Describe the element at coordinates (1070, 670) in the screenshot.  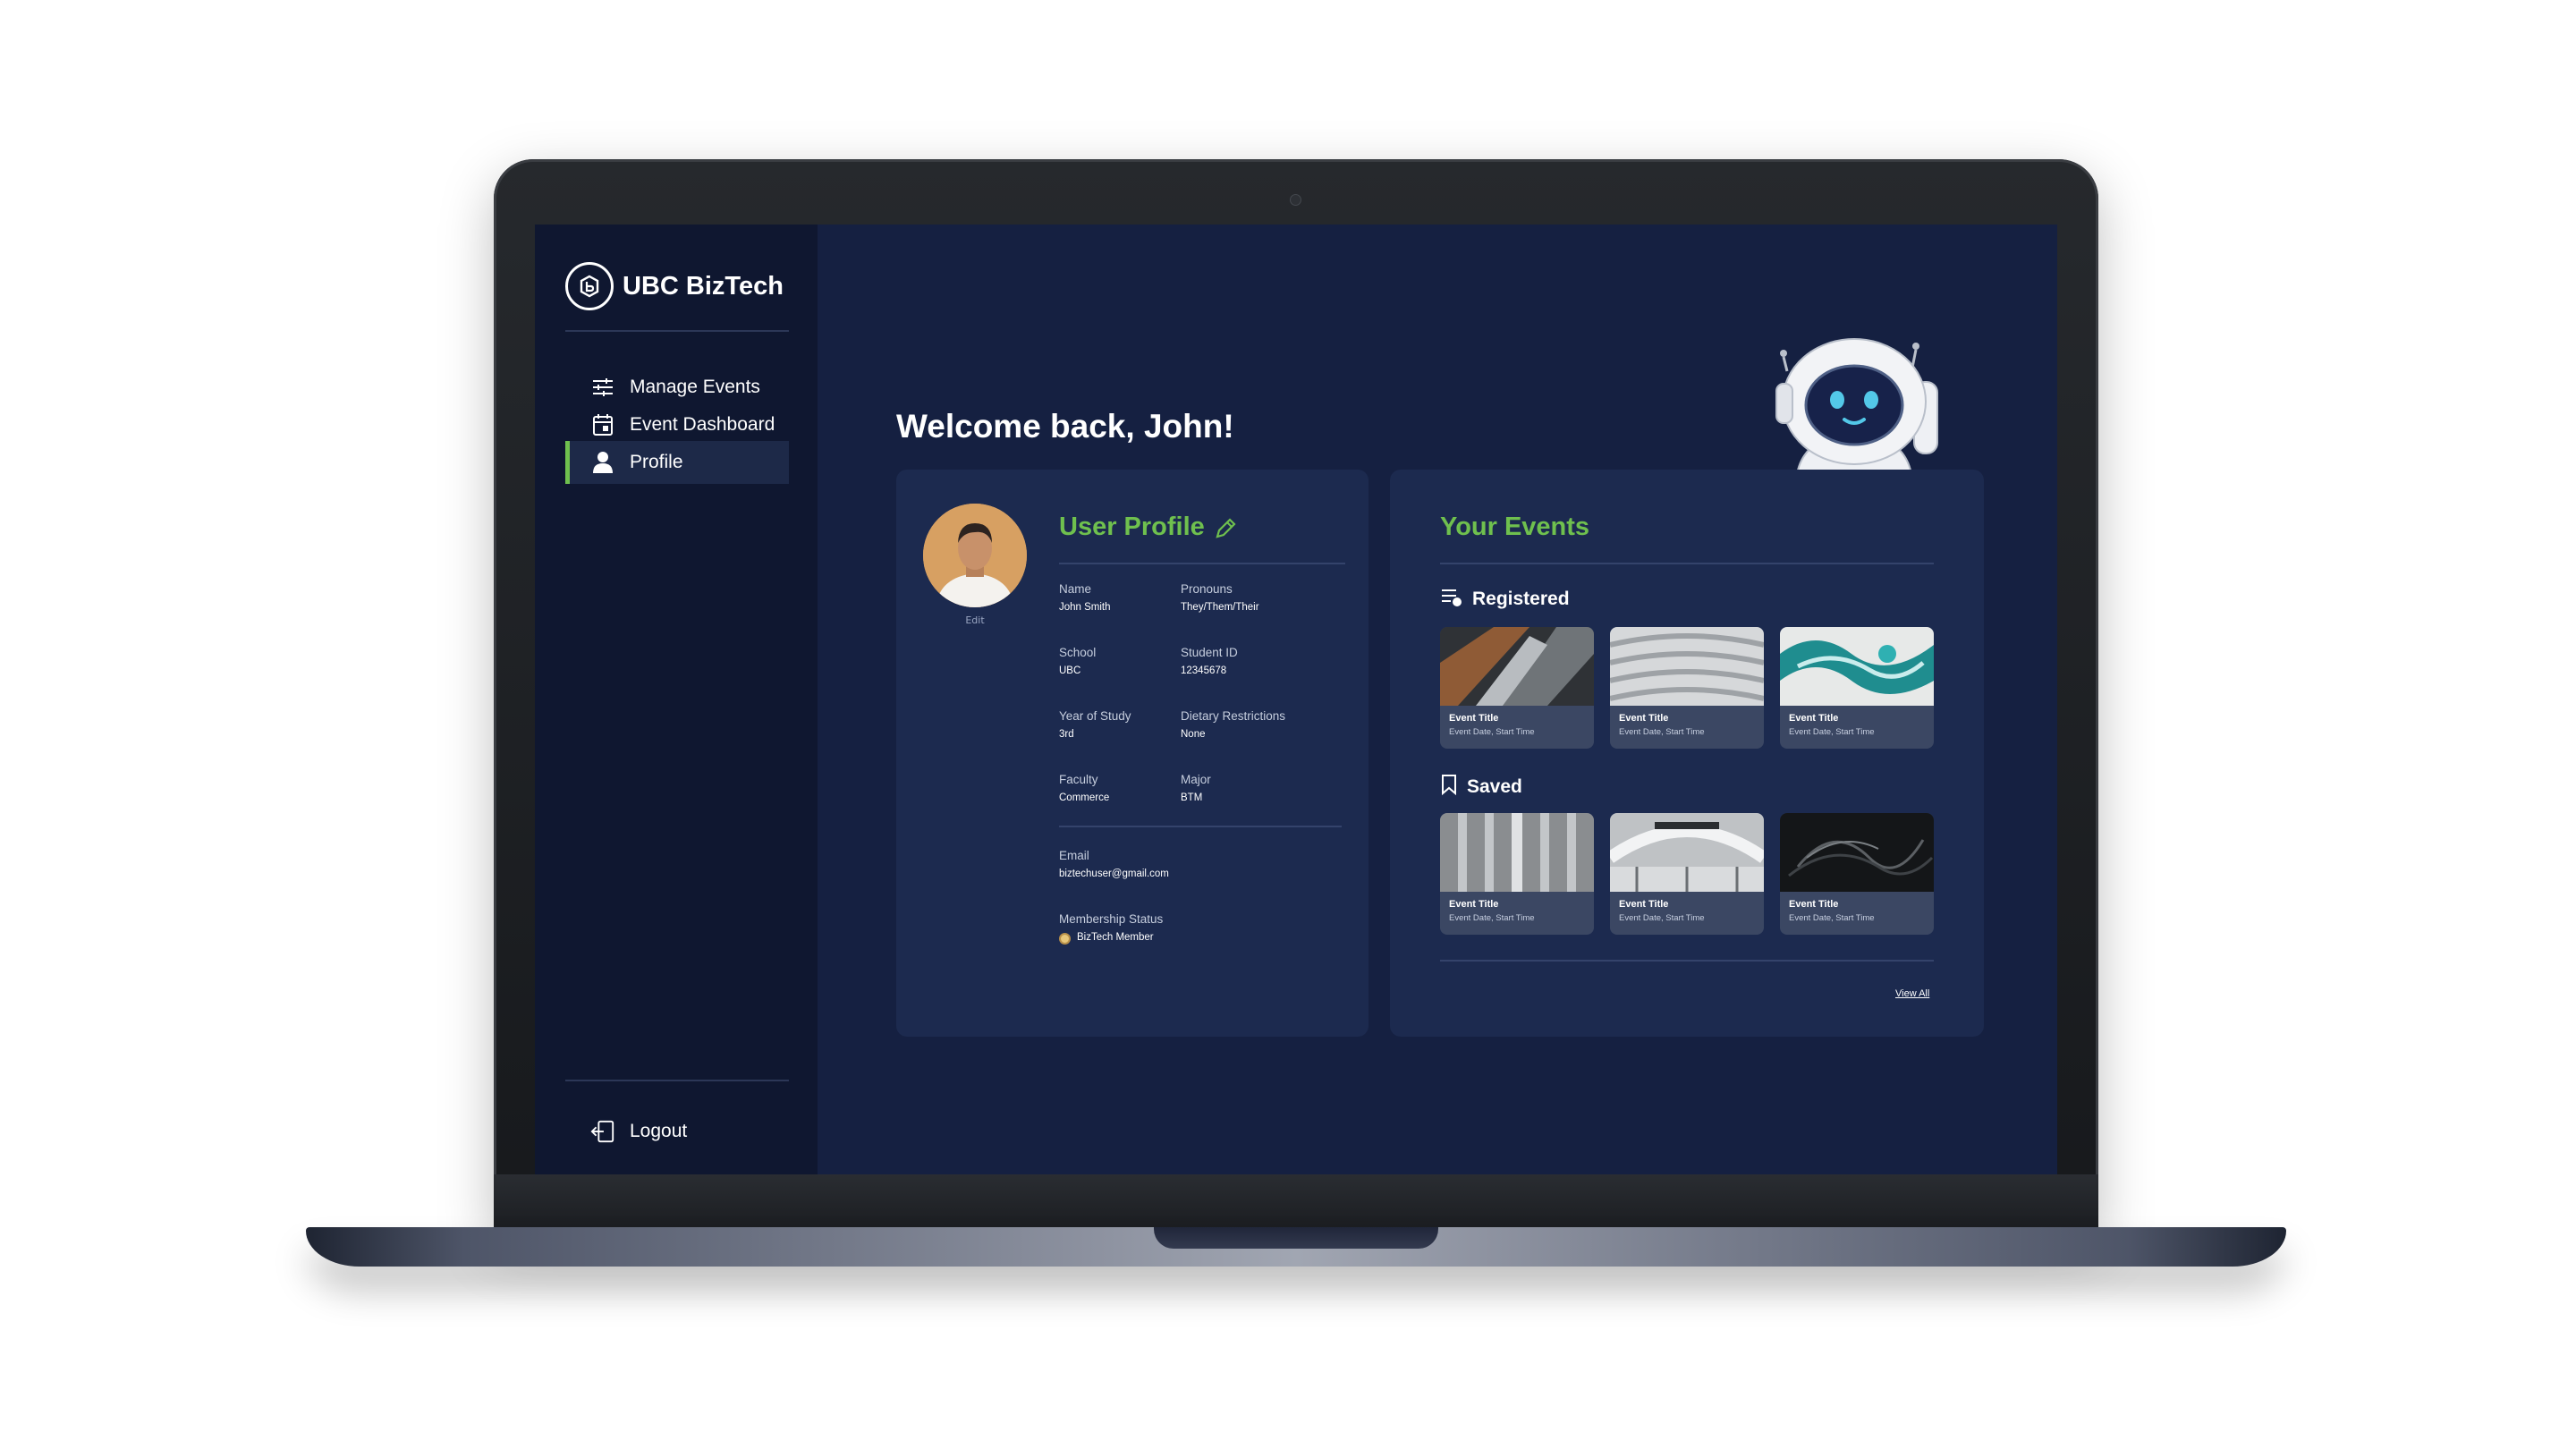
I see `school-value: UBC` at that location.